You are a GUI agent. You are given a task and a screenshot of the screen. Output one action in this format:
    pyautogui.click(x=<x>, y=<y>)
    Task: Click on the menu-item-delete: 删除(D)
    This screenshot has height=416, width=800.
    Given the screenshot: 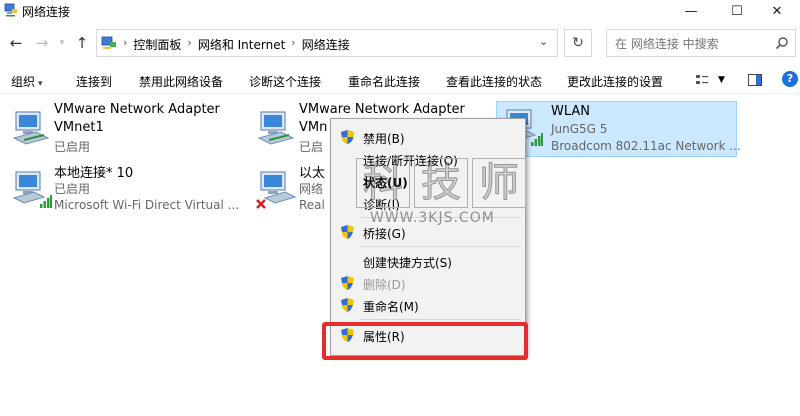 What is the action you would take?
    pyautogui.click(x=428, y=283)
    